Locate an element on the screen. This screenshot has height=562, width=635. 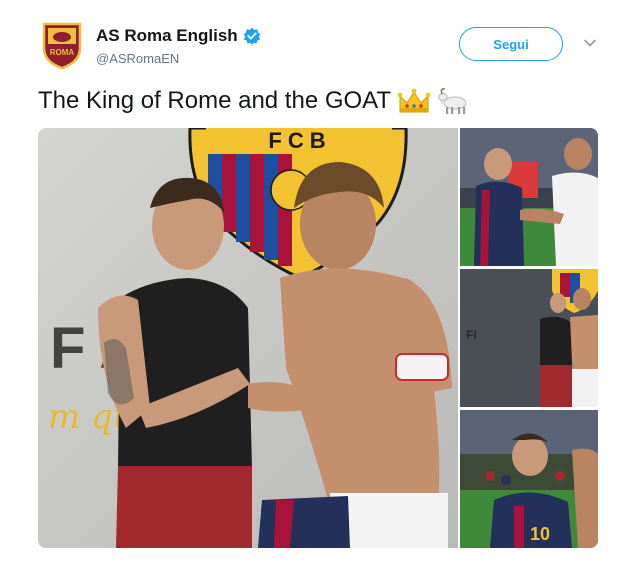
account-handle: @ASRomaEN is located at coordinates (137, 58).